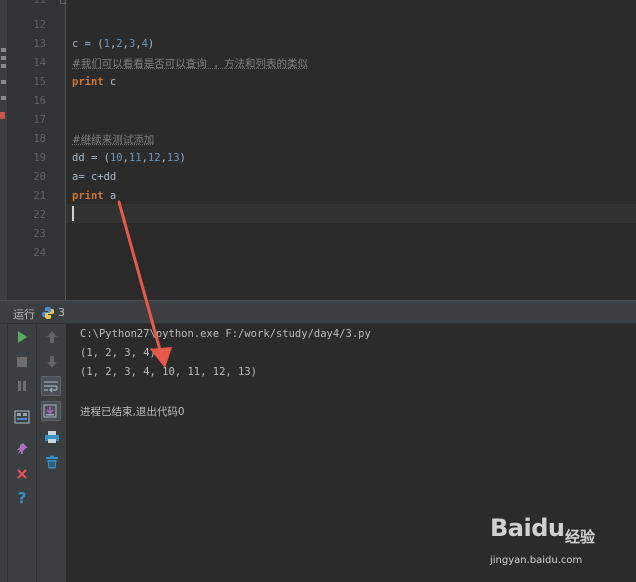 The height and width of the screenshot is (582, 636). I want to click on pin-tab-button, so click(22, 449).